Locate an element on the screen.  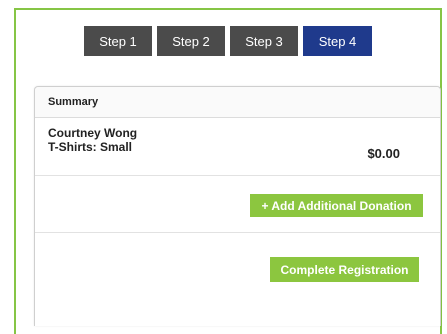
step-4-tab: Step 4 is located at coordinates (337, 41).